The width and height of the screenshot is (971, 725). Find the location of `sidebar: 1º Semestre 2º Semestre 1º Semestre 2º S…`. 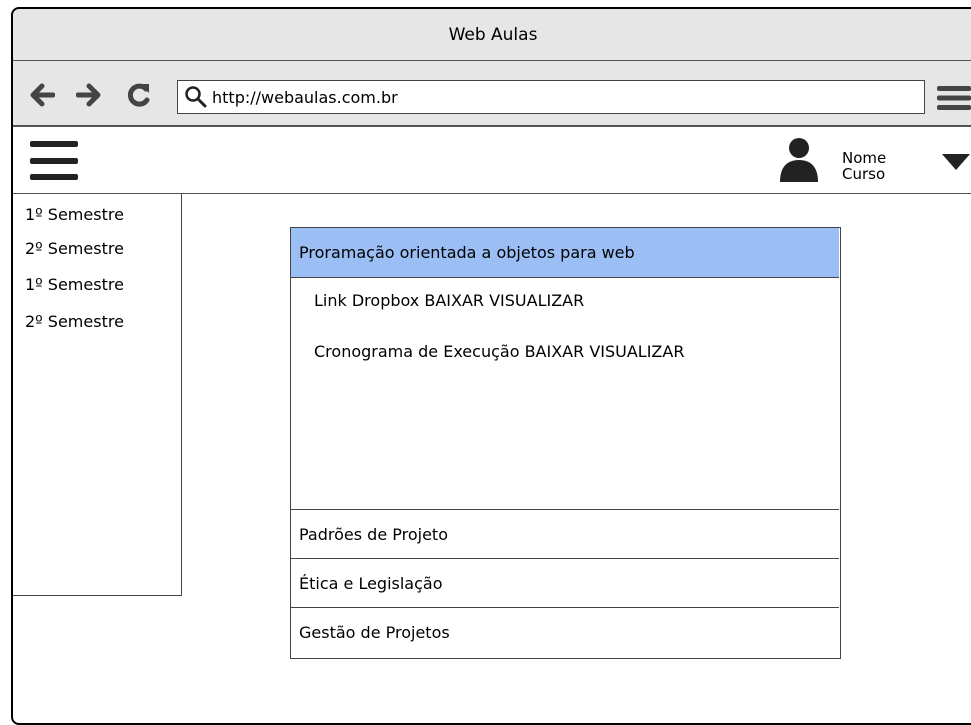

sidebar: 1º Semestre 2º Semestre 1º Semestre 2º S… is located at coordinates (97, 395).